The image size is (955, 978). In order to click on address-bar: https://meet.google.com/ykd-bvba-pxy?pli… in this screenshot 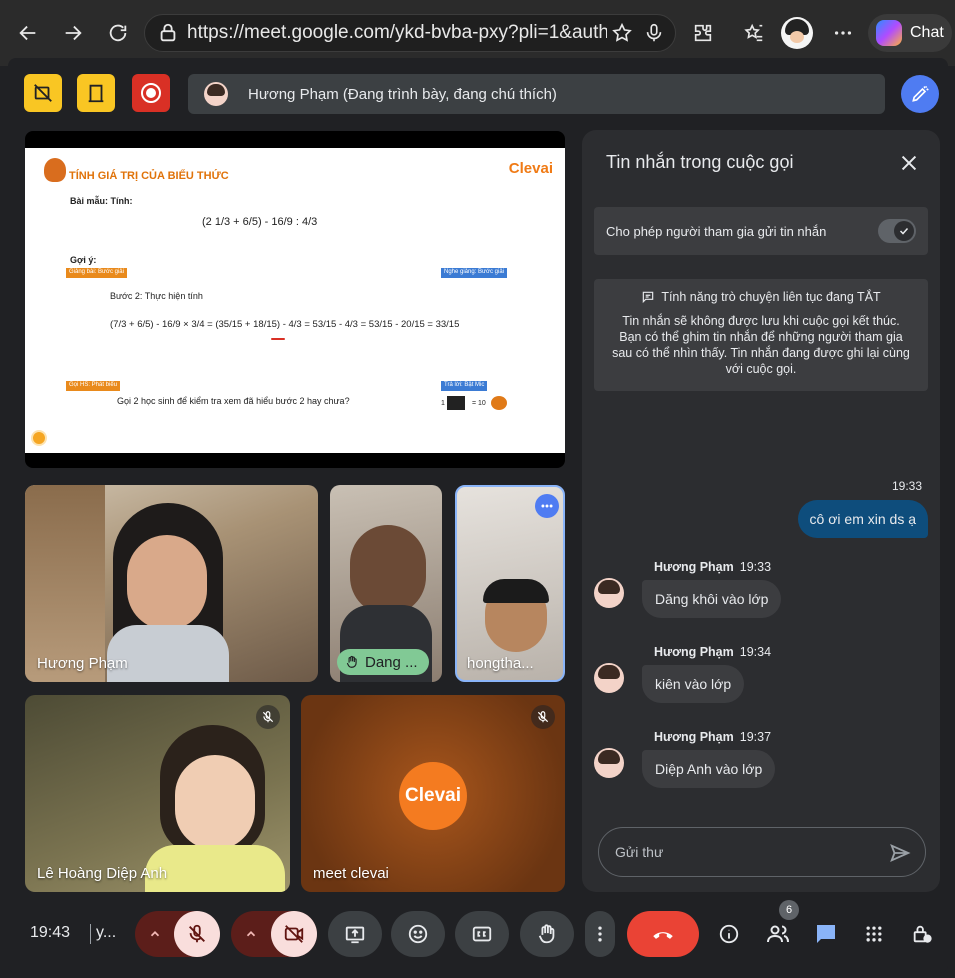, I will do `click(410, 33)`.